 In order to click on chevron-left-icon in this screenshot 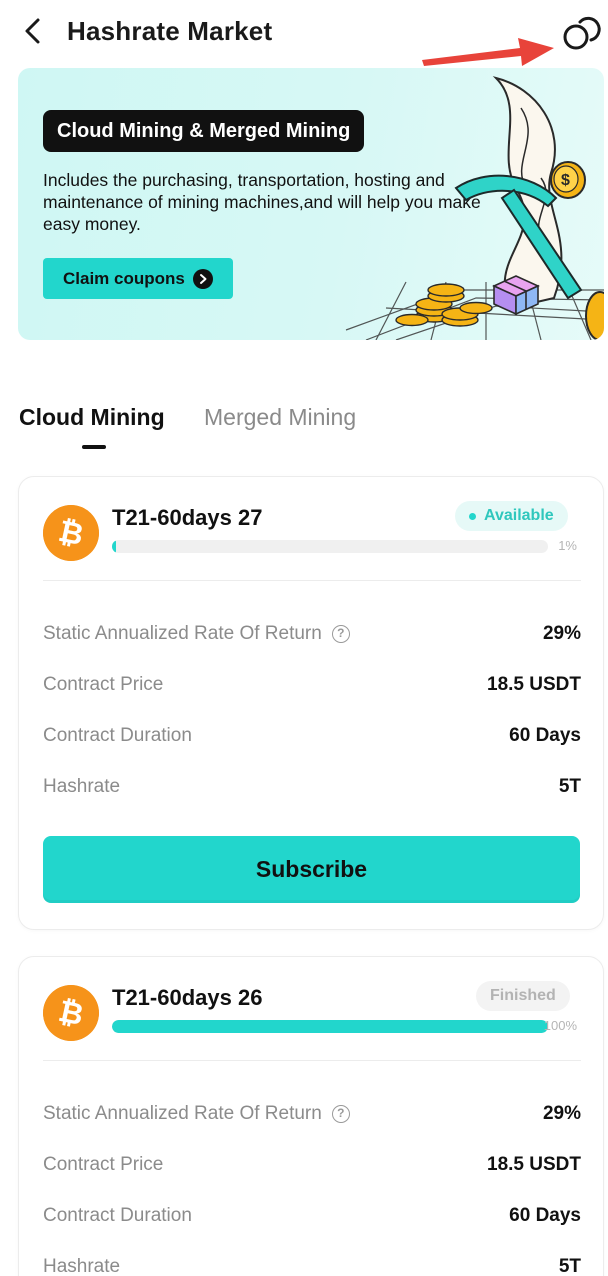, I will do `click(32, 31)`.